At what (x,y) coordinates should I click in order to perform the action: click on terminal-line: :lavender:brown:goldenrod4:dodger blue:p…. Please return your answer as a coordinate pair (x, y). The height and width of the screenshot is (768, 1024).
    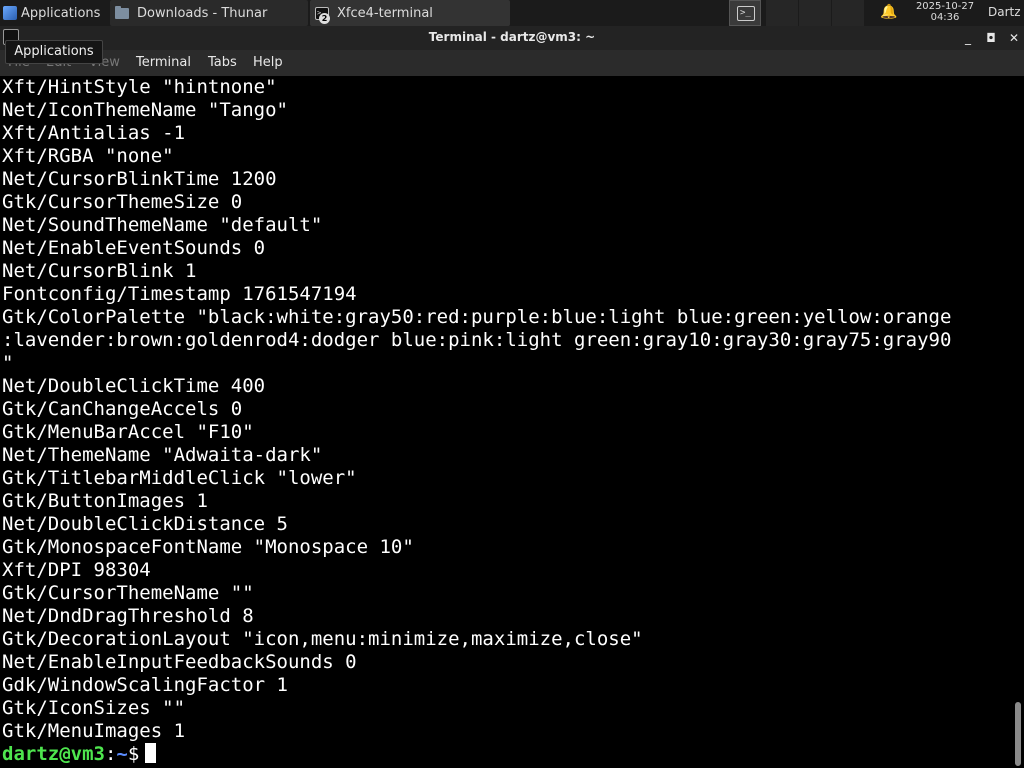
    Looking at the image, I should click on (477, 340).